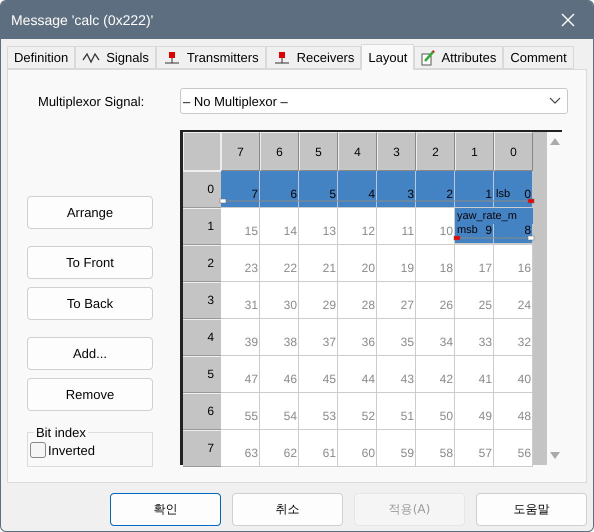 This screenshot has width=594, height=532. What do you see at coordinates (318, 448) in the screenshot?
I see `bit-cell: 61` at bounding box center [318, 448].